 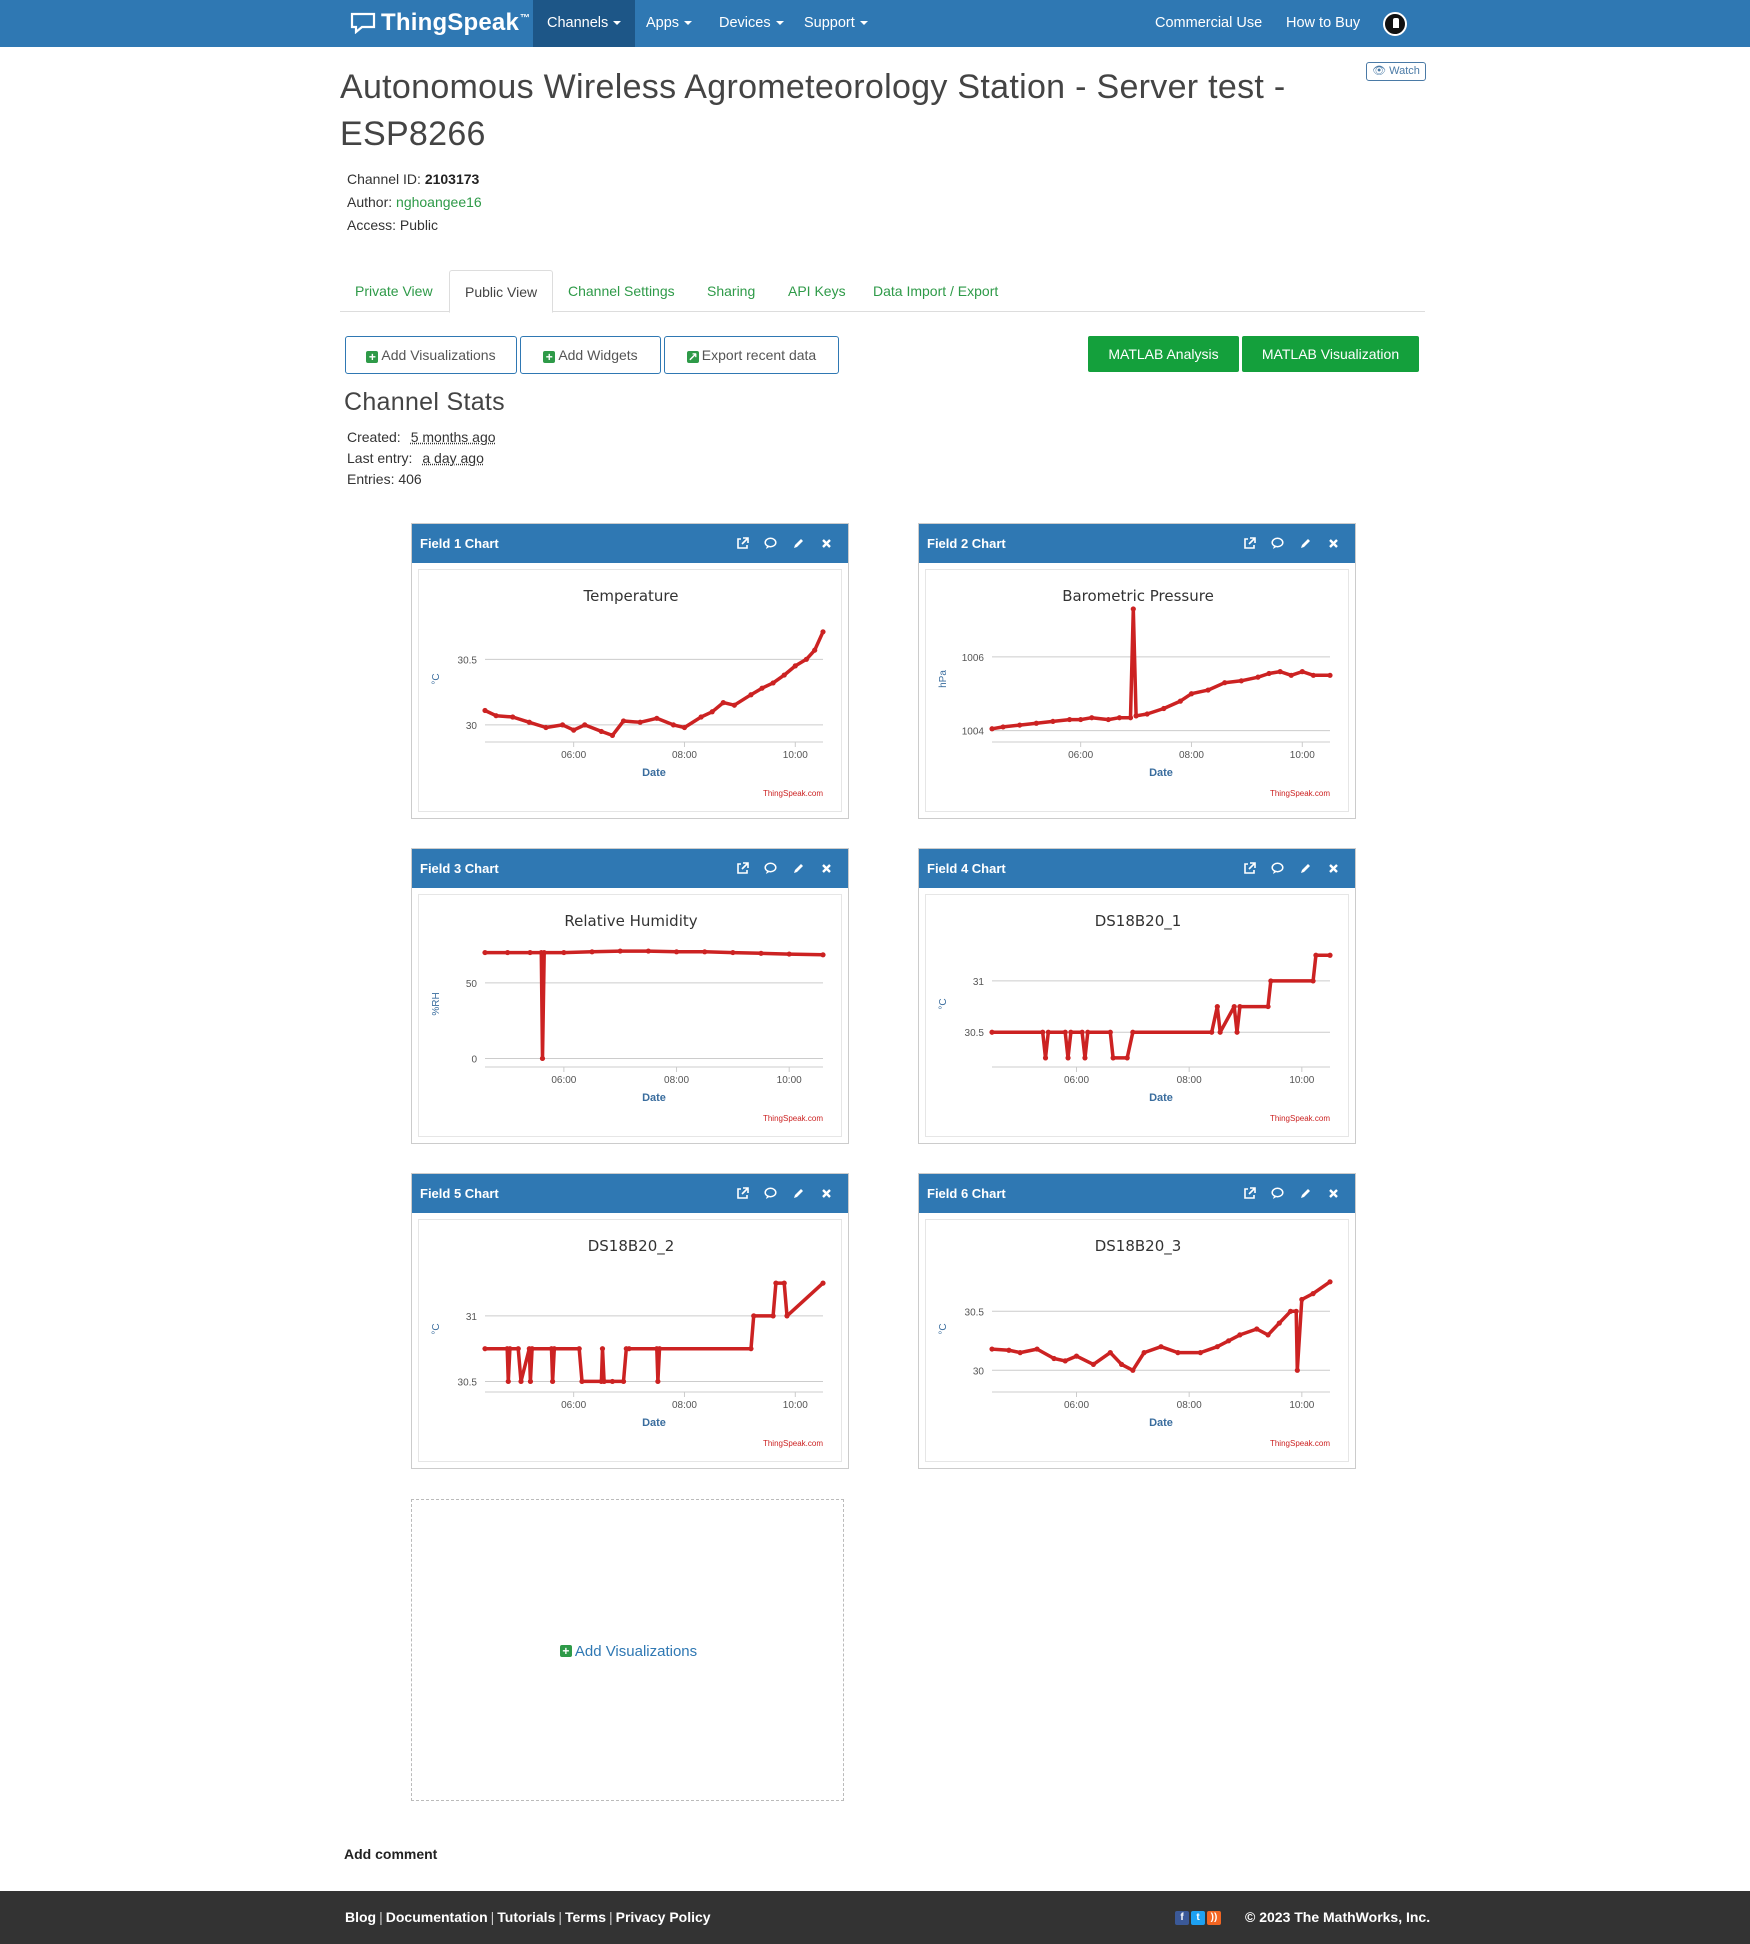 What do you see at coordinates (390, 1854) in the screenshot?
I see `add-comment-link: Add comment` at bounding box center [390, 1854].